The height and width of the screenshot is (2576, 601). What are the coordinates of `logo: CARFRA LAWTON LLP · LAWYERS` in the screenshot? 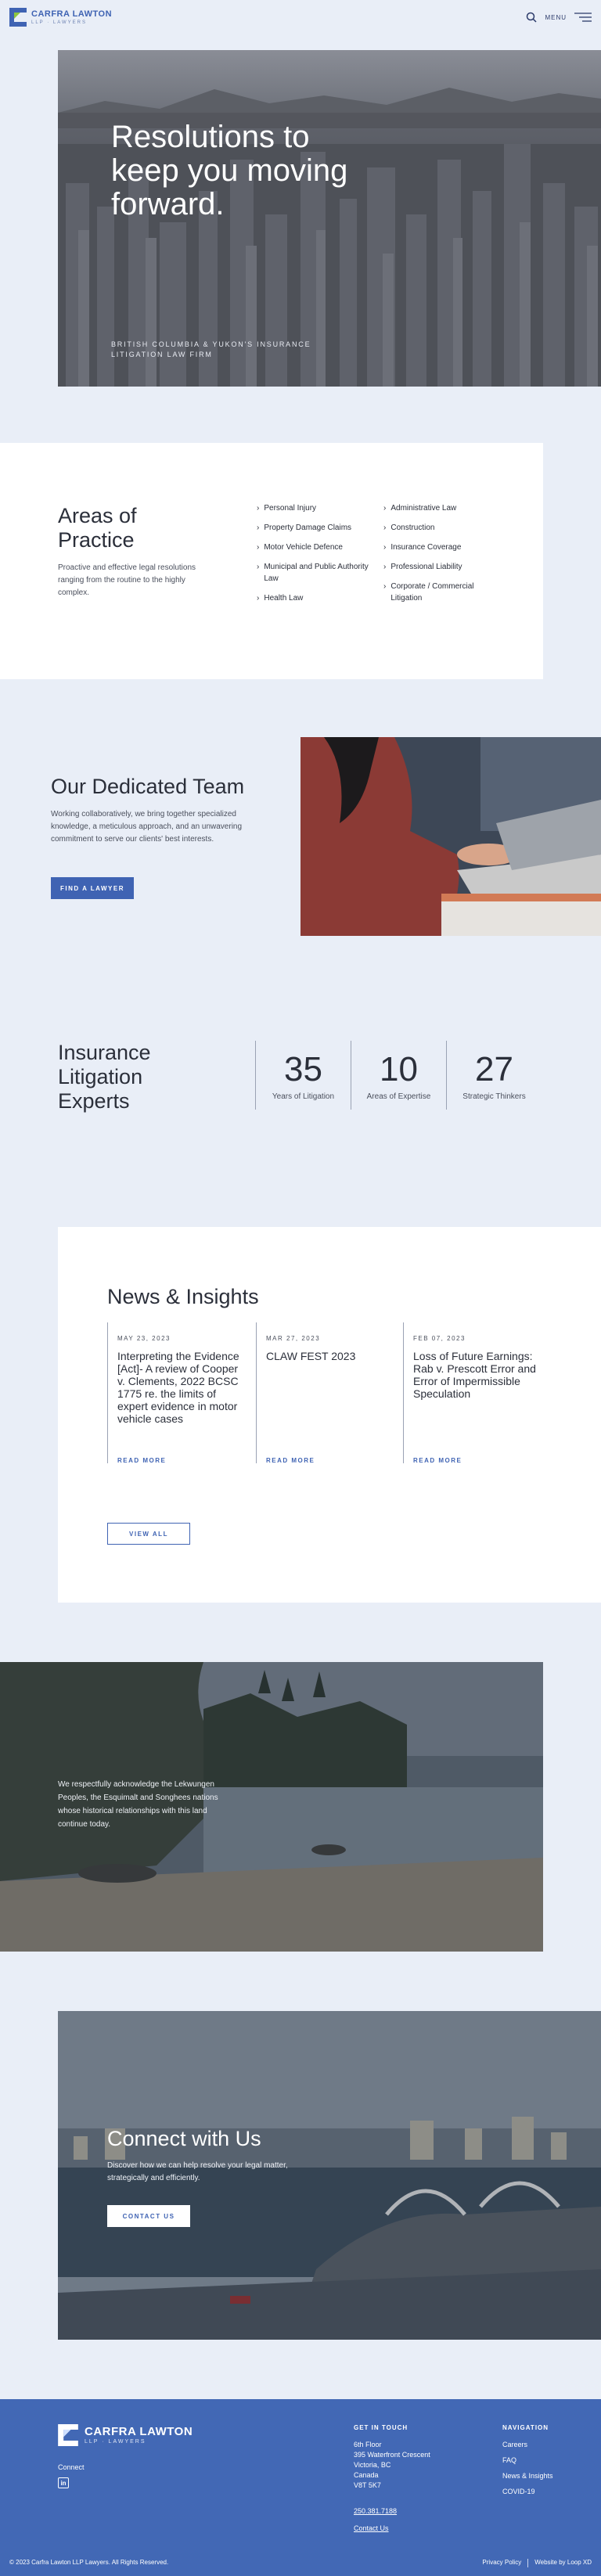 It's located at (61, 17).